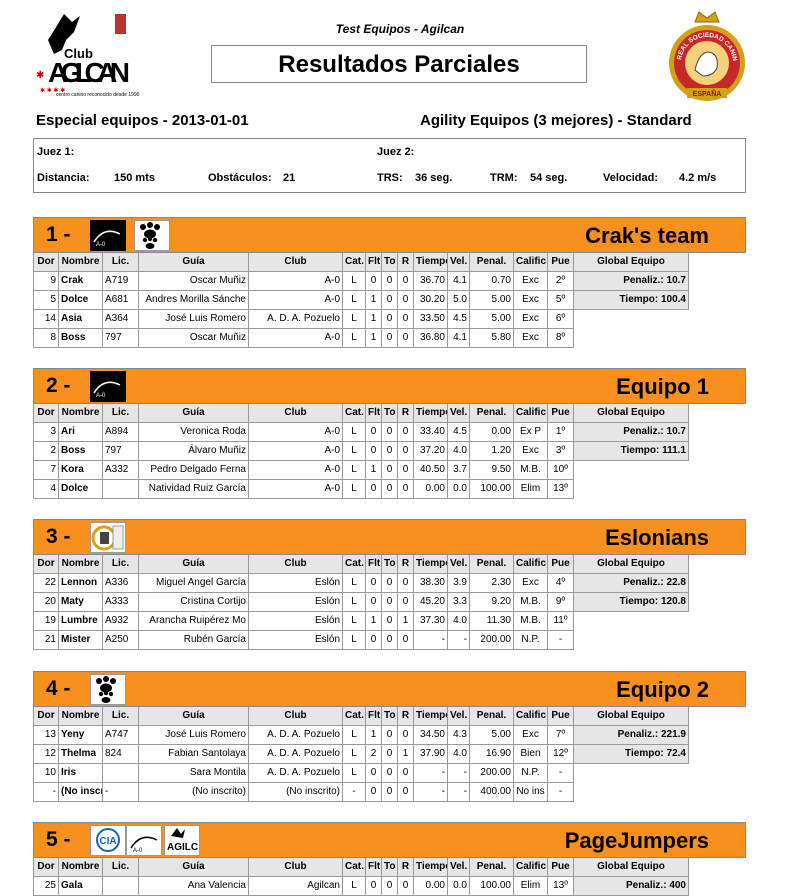 The image size is (786, 896). Describe the element at coordinates (389, 840) in the screenshot. I see `team-header-bar: 5 - CIA A-0 AGILC PageJumpers` at that location.